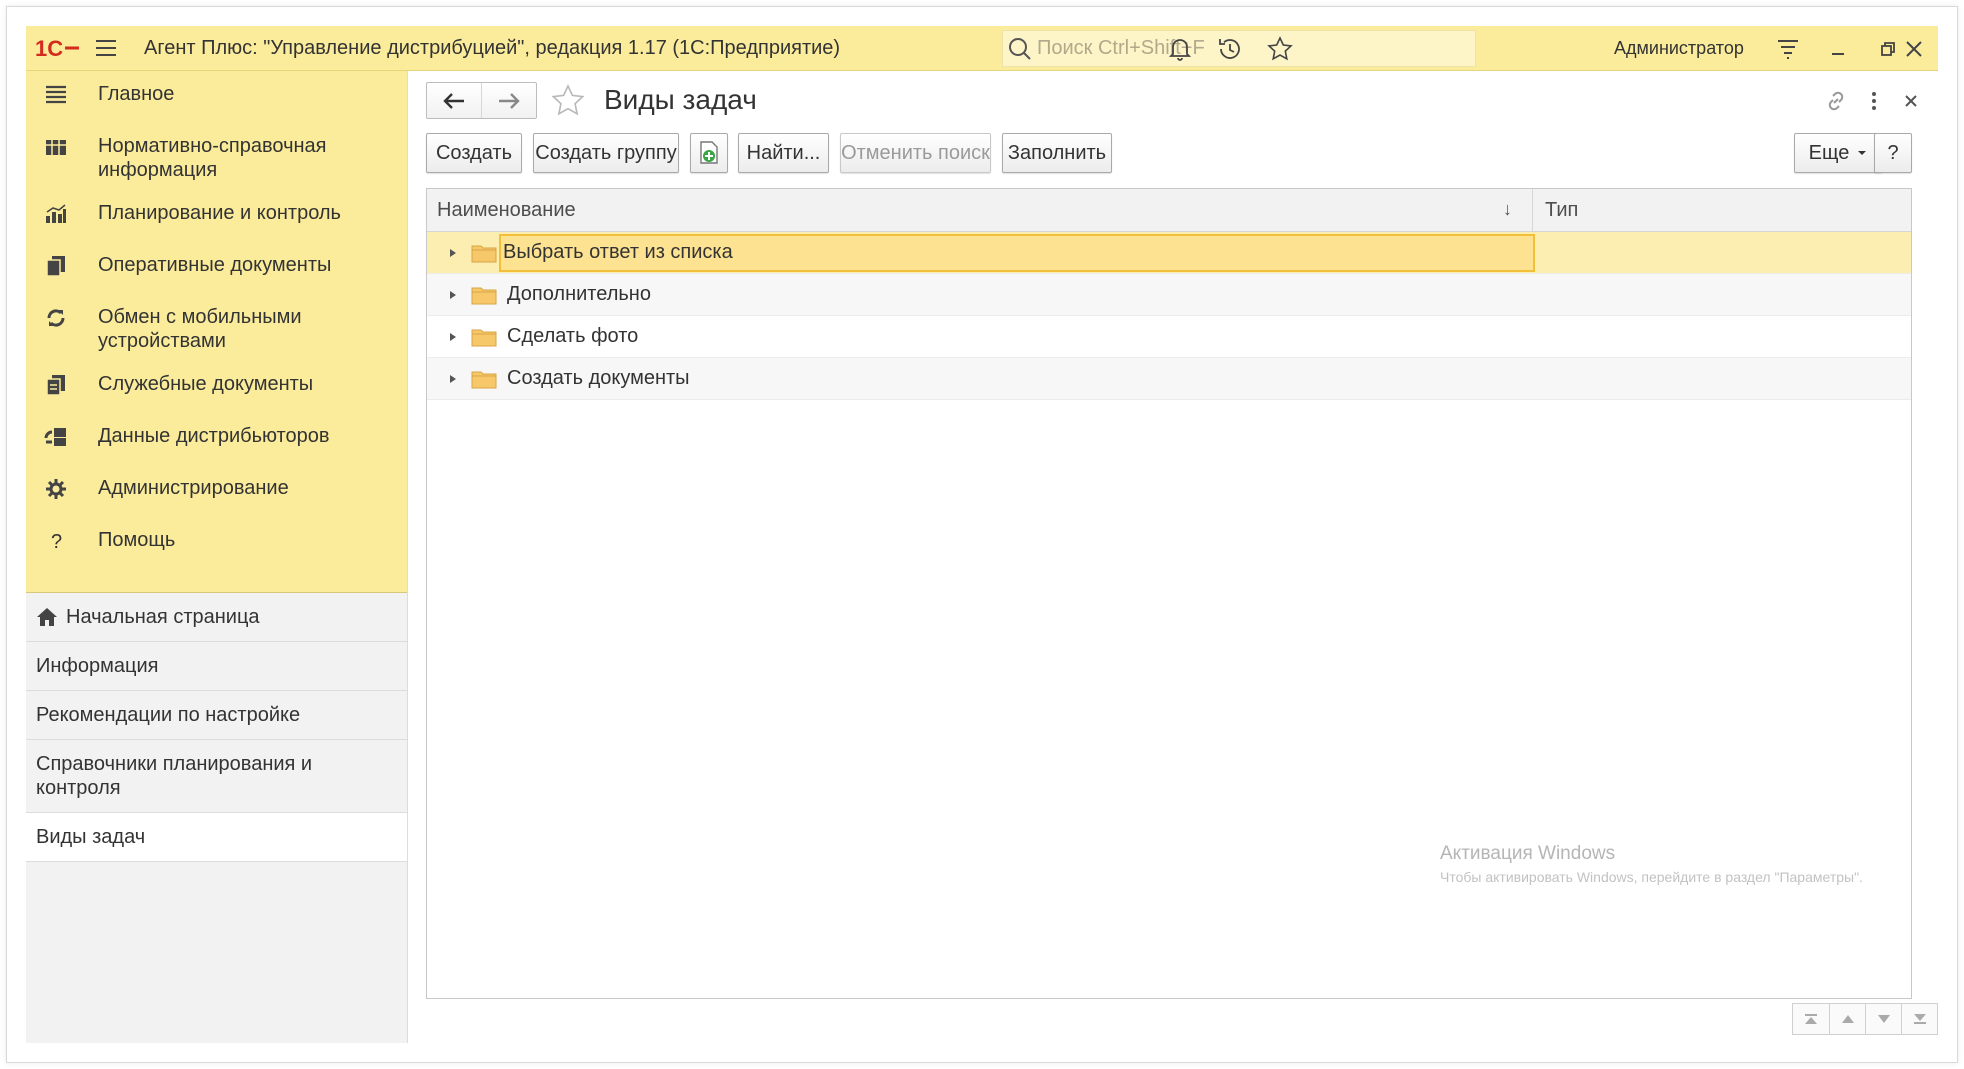  Describe the element at coordinates (106, 48) in the screenshot. I see `main-menu-icon` at that location.